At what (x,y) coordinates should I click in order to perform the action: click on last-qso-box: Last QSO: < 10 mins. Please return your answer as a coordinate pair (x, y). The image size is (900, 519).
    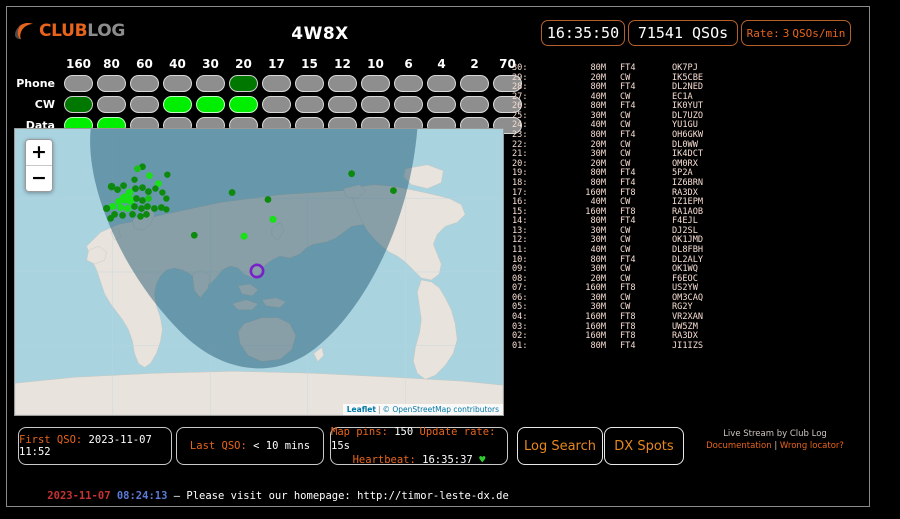
    Looking at the image, I should click on (250, 446).